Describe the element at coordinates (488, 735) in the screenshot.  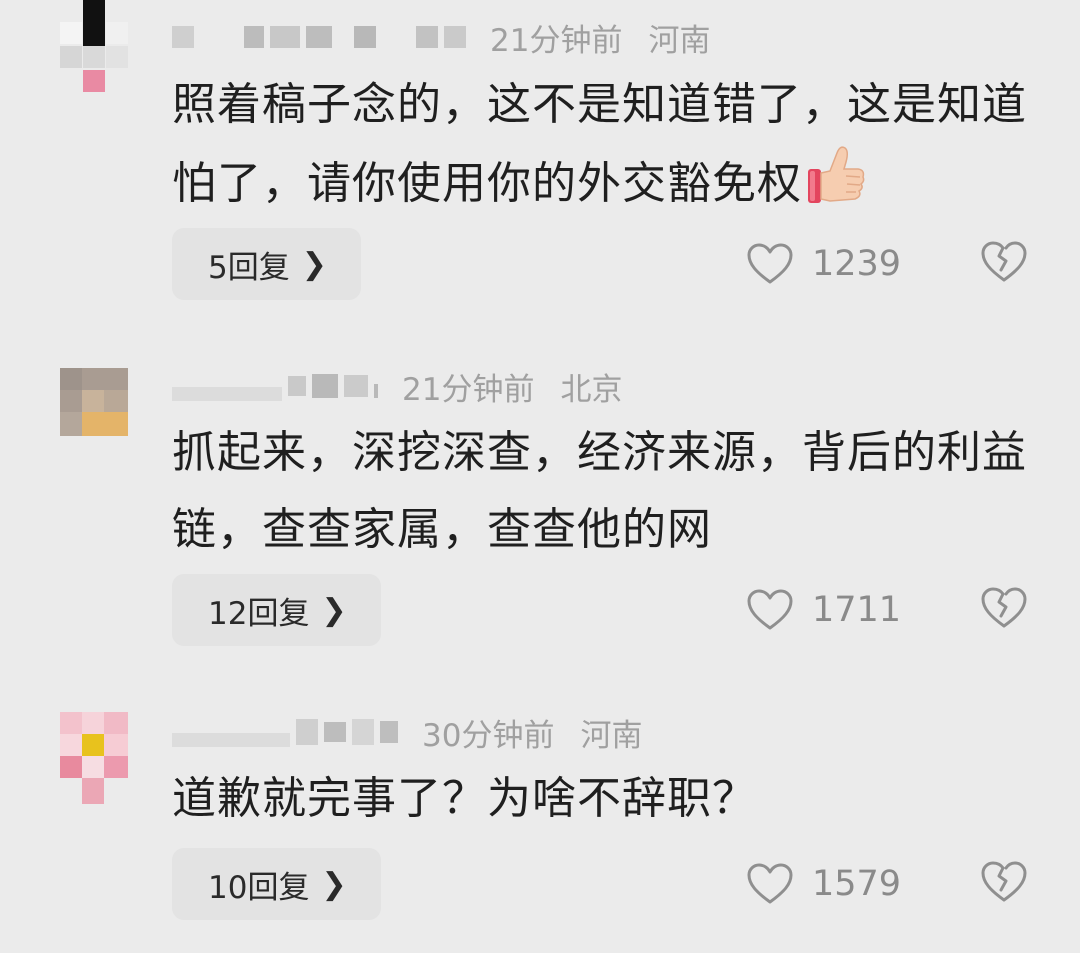
I see `comment-time: 30分钟前` at that location.